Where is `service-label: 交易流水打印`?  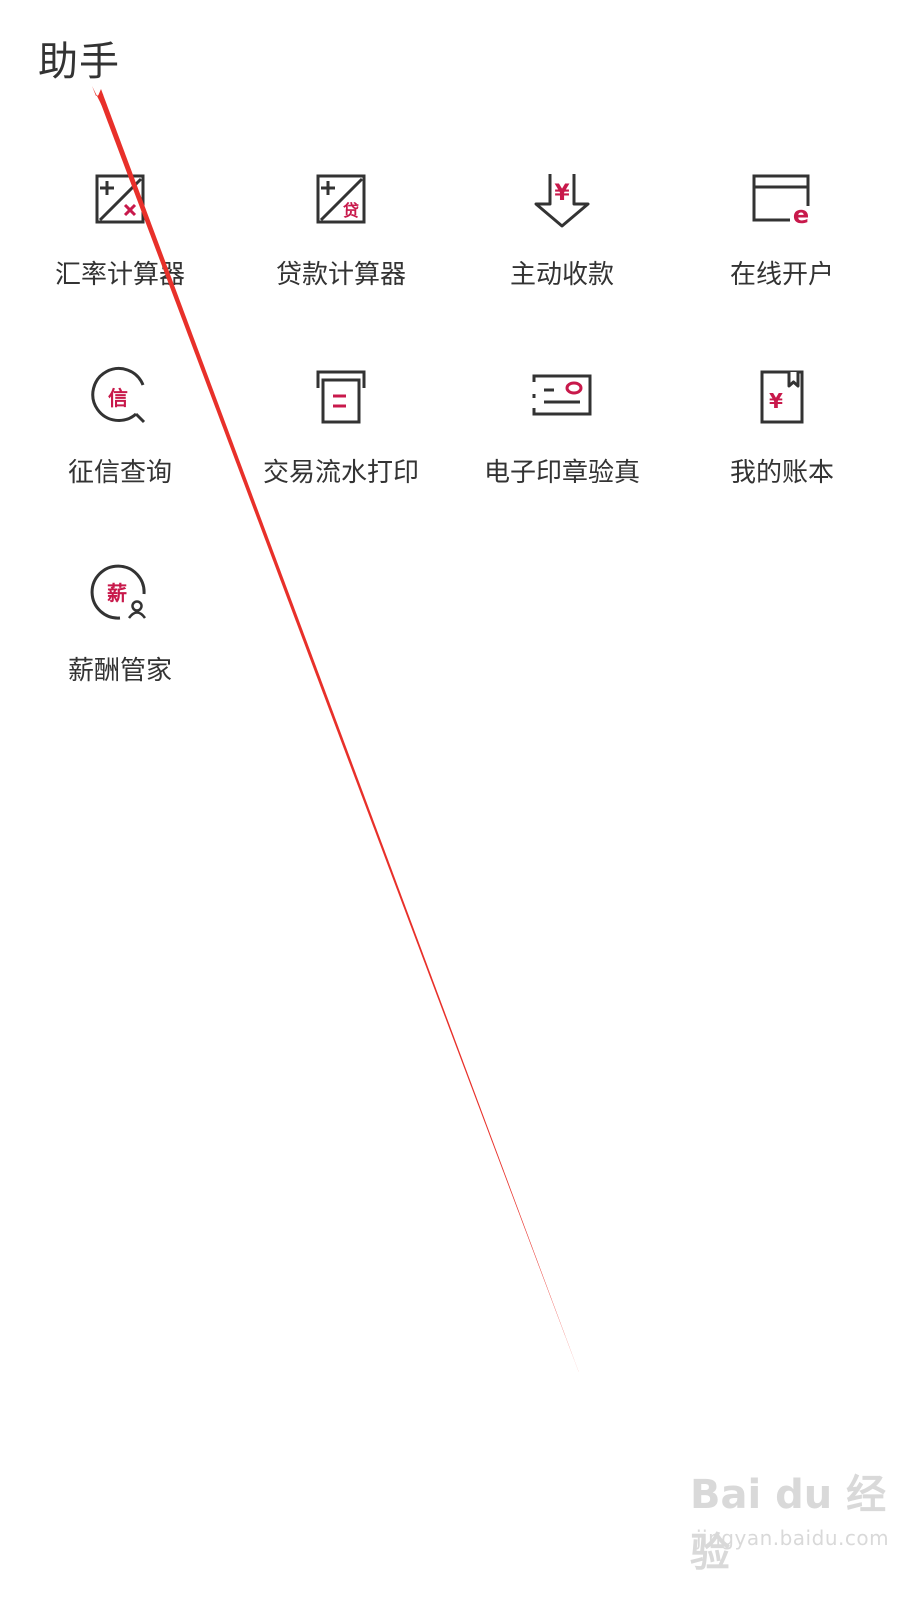 service-label: 交易流水打印 is located at coordinates (340, 473).